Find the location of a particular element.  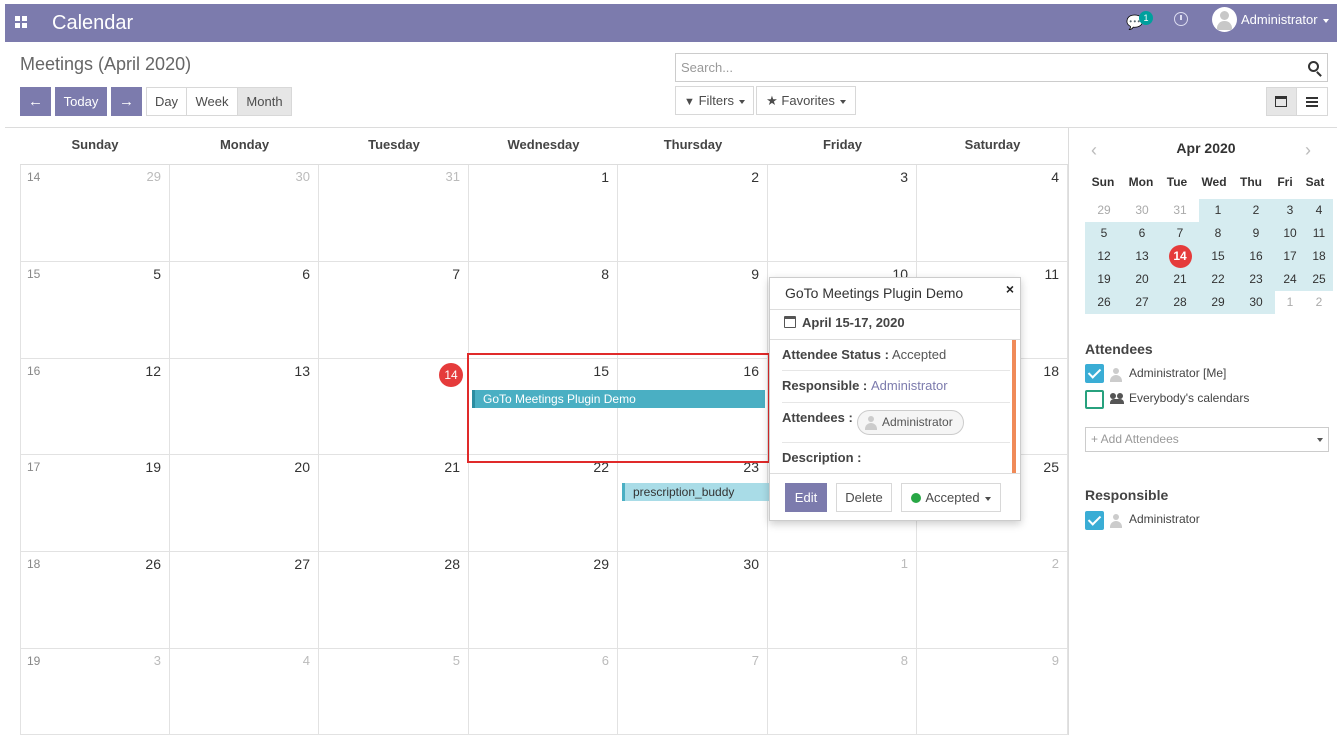

day-cell: 31 is located at coordinates (394, 213).